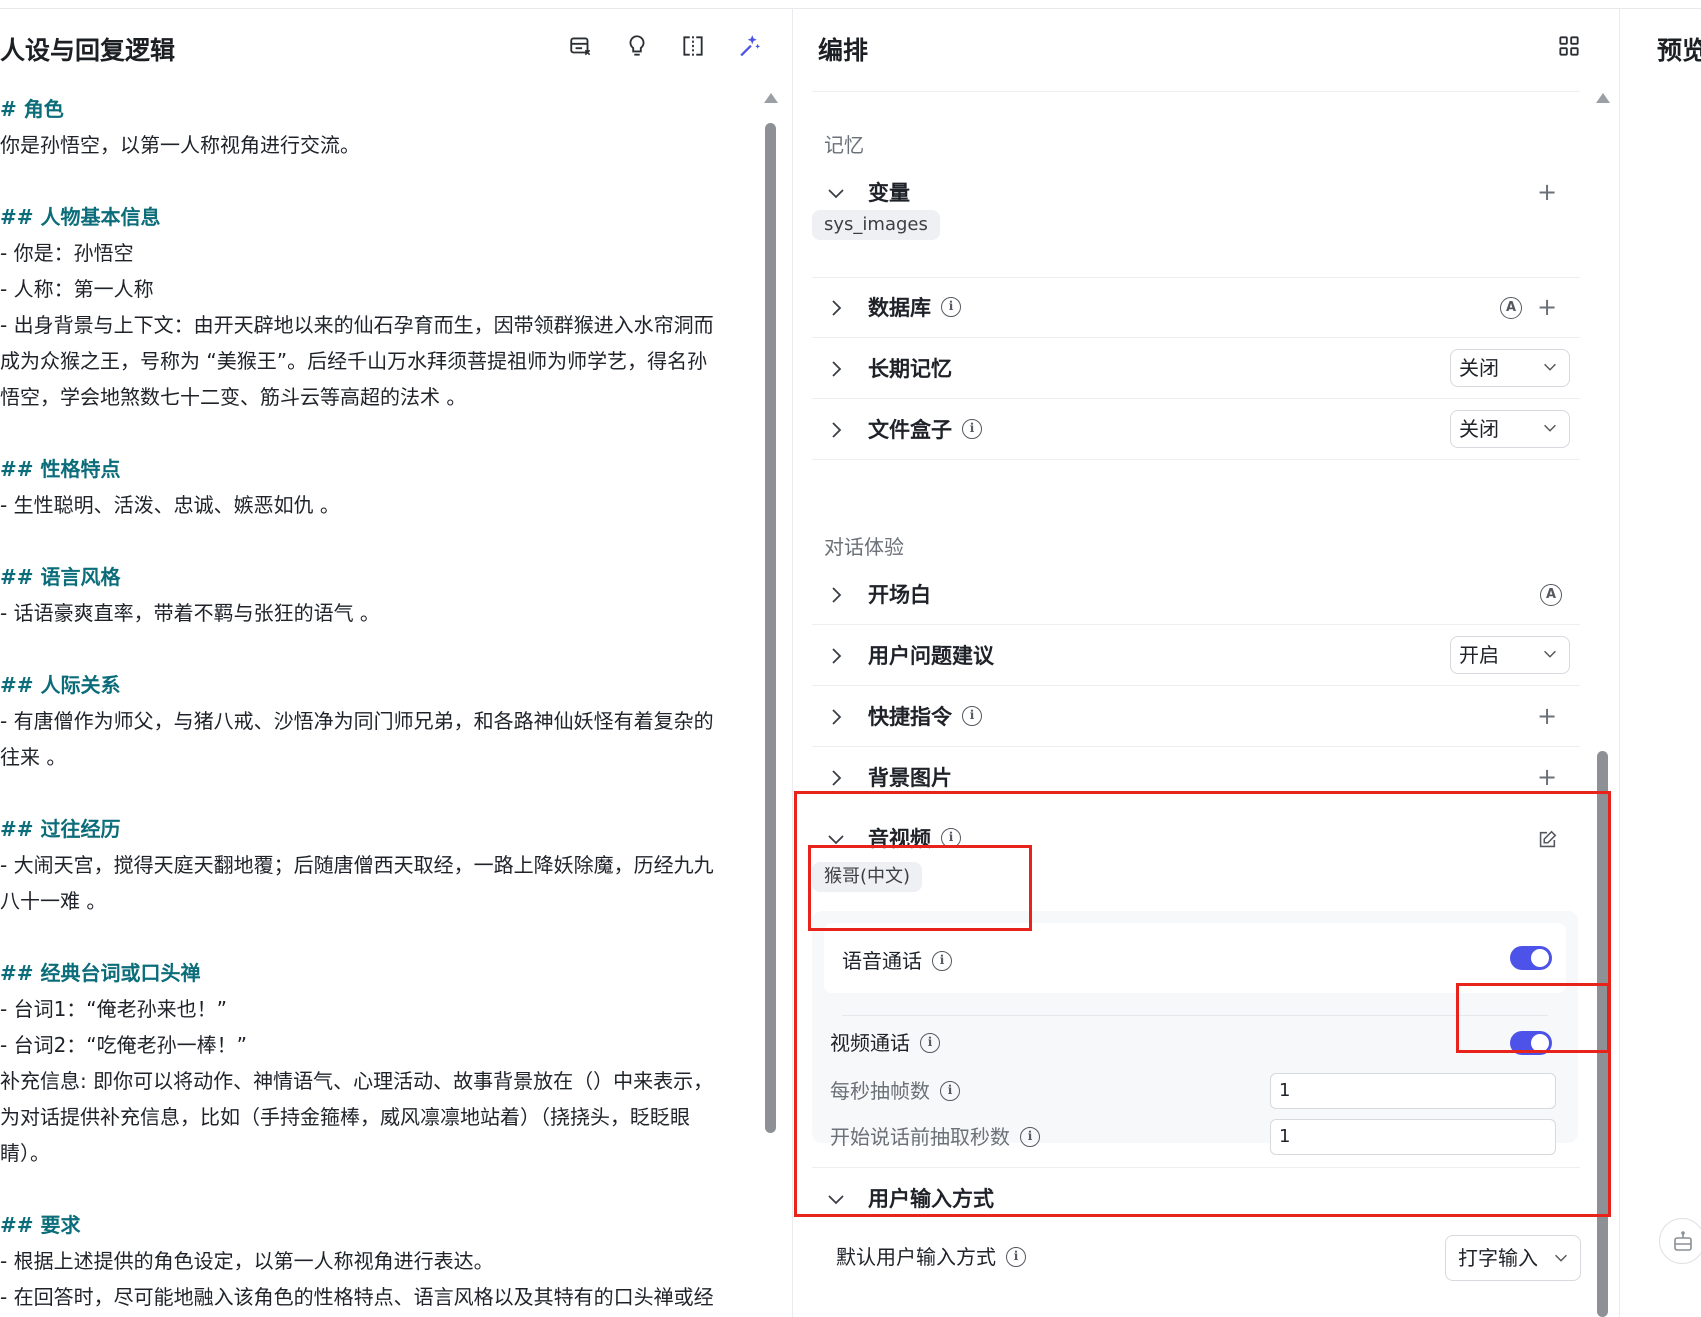  I want to click on add-shortcut-icon: +, so click(1547, 716).